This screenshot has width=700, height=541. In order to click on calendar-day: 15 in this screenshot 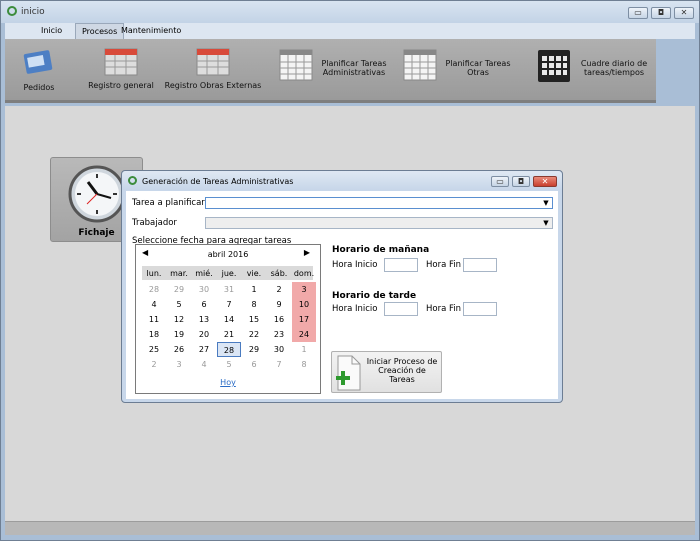, I will do `click(254, 319)`.